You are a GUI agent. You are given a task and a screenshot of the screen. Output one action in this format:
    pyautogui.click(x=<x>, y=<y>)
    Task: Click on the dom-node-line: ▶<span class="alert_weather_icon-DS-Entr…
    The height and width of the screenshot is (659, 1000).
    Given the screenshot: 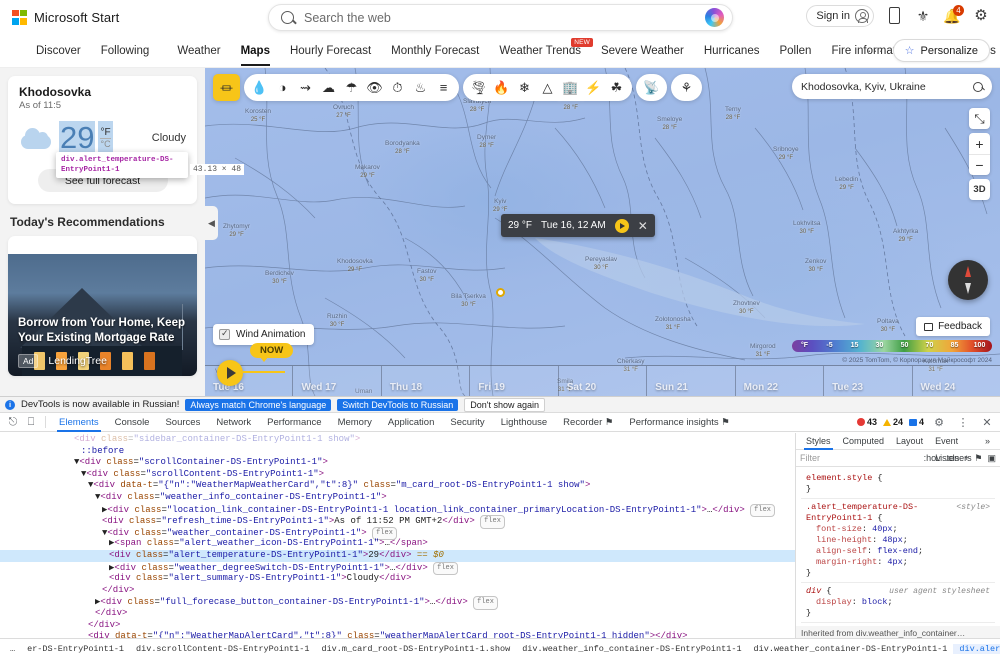 What is the action you would take?
    pyautogui.click(x=397, y=544)
    